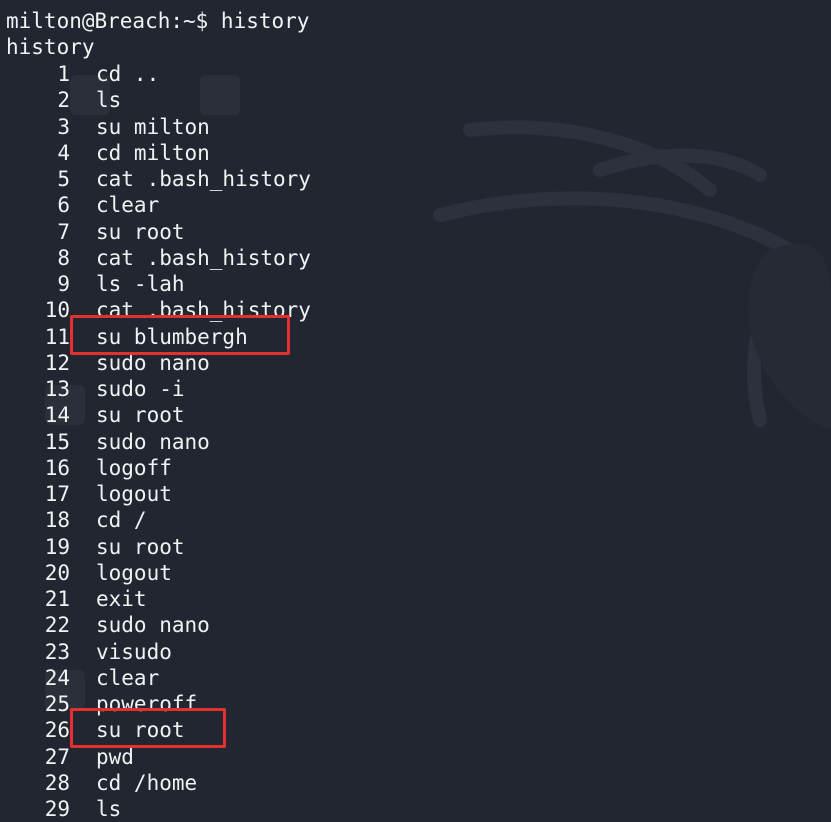  I want to click on history-entry: 13 sudo -i, so click(415, 389).